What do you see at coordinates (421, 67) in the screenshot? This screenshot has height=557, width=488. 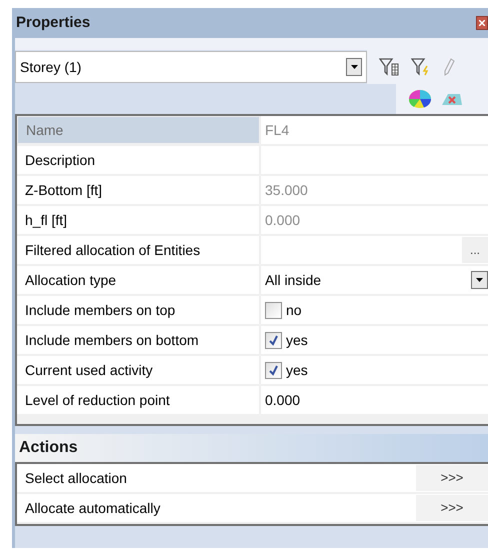 I see `filter-lightning-icon` at bounding box center [421, 67].